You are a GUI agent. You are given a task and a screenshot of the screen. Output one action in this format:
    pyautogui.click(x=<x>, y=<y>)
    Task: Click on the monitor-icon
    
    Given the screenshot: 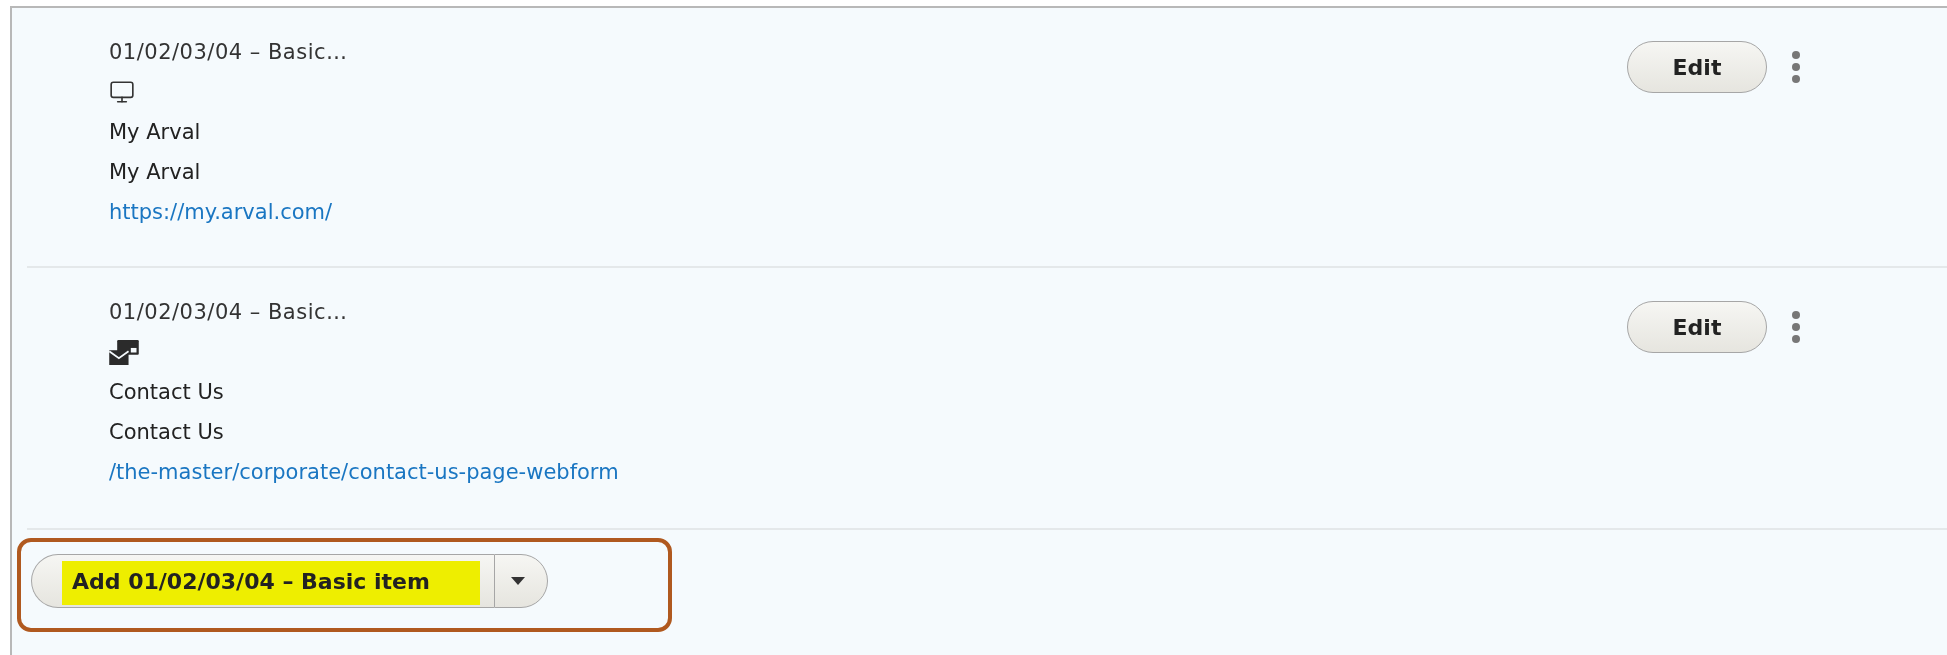 What is the action you would take?
    pyautogui.click(x=122, y=92)
    